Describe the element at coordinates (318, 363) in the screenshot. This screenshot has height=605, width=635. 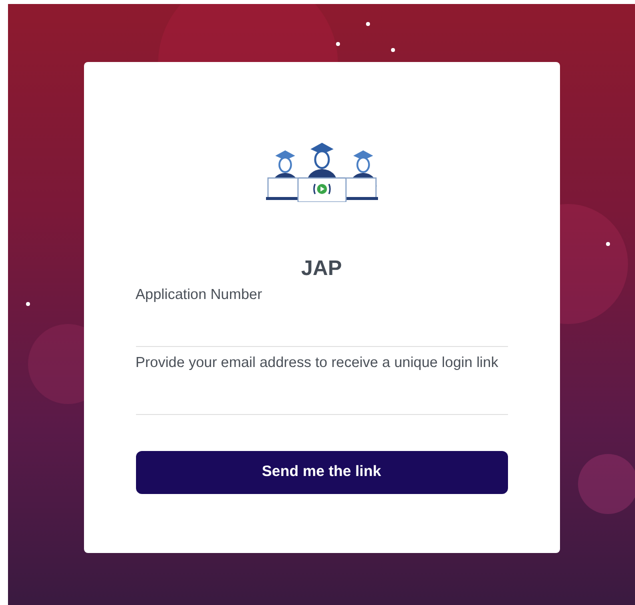
I see `field-label: Provide your email address to receive a unique login link` at that location.